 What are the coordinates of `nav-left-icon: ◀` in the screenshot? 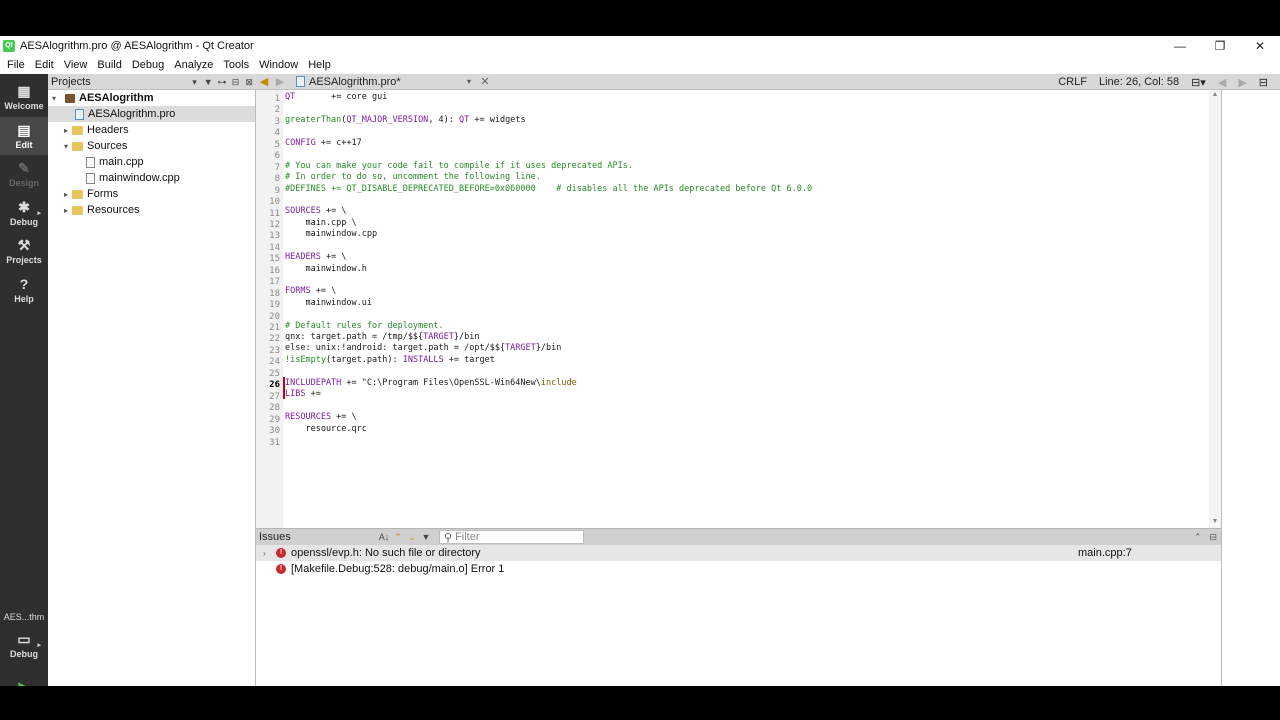 It's located at (1222, 82).